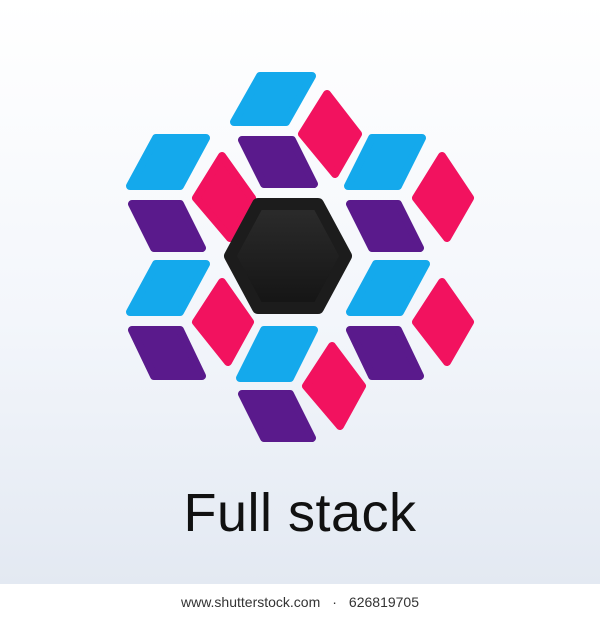 This screenshot has height=620, width=600. Describe the element at coordinates (385, 226) in the screenshot. I see `purple-tile-upper-right` at that location.